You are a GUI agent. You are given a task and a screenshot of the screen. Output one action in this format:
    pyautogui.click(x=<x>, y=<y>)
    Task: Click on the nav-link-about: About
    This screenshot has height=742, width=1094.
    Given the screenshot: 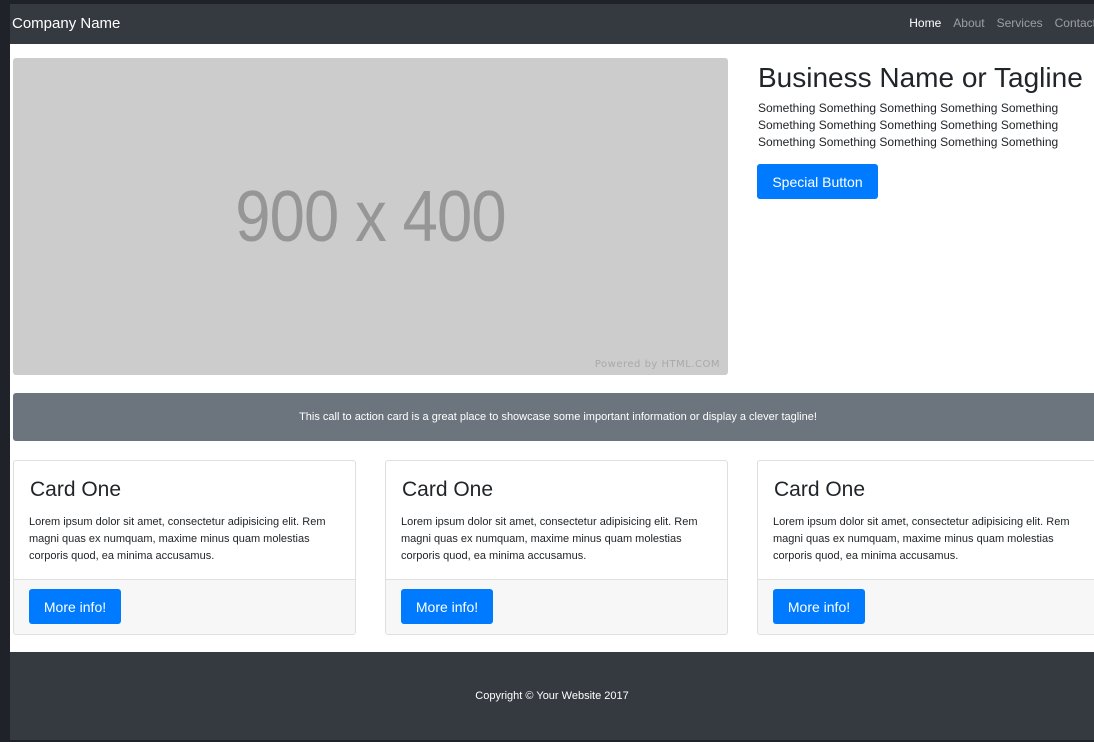 What is the action you would take?
    pyautogui.click(x=968, y=23)
    